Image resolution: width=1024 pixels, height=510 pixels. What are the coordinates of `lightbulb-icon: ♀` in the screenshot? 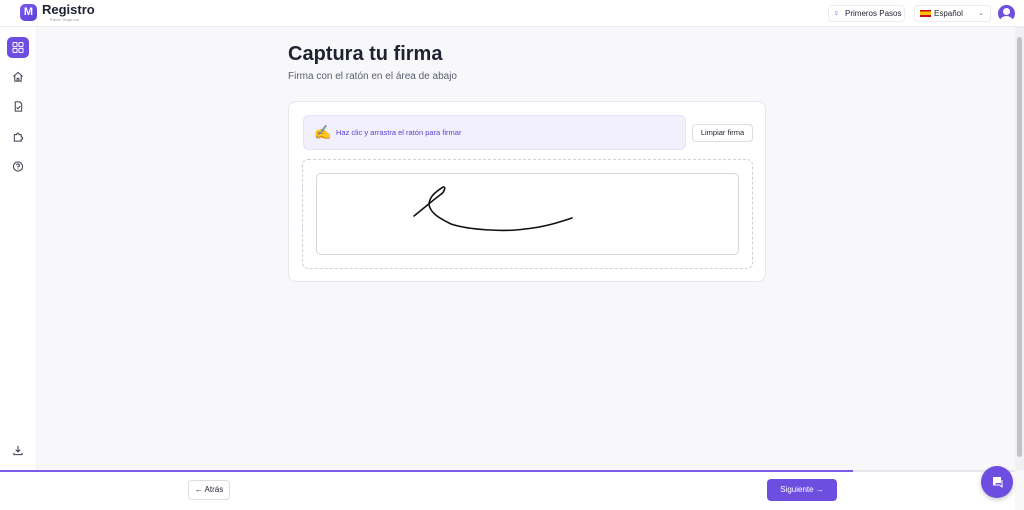 It's located at (836, 13).